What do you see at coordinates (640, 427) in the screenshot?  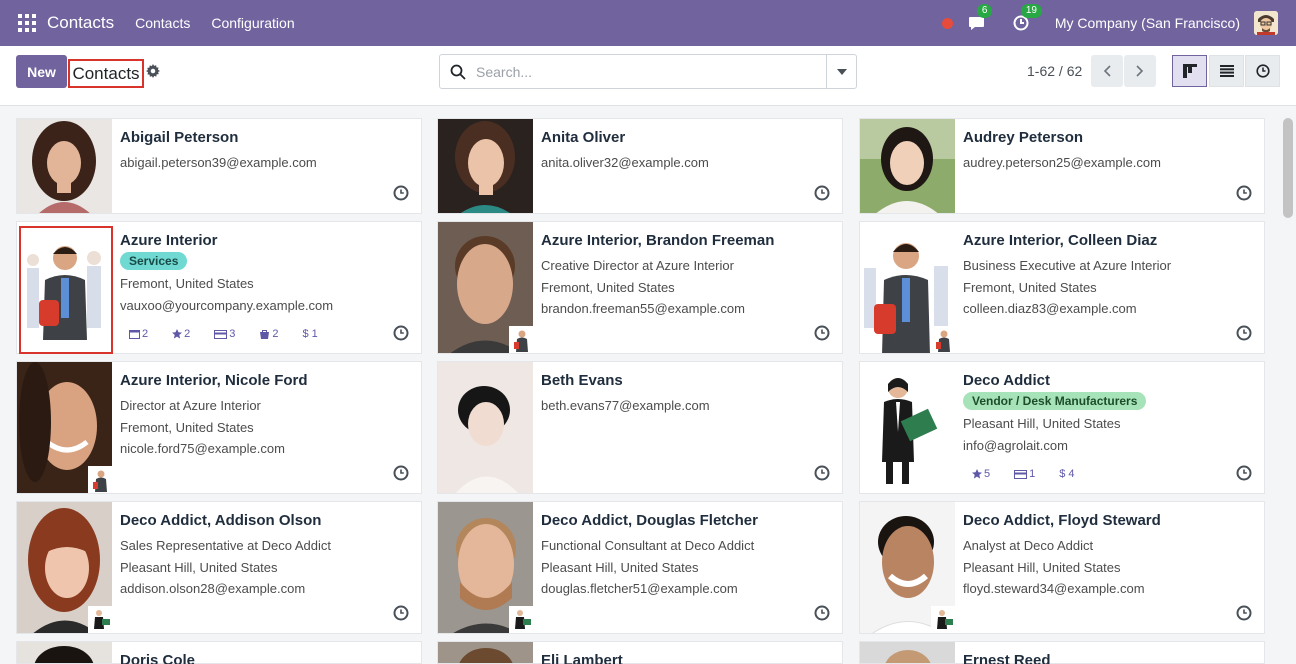 I see `contact-card: Beth Evans beth.evans77@example.com` at bounding box center [640, 427].